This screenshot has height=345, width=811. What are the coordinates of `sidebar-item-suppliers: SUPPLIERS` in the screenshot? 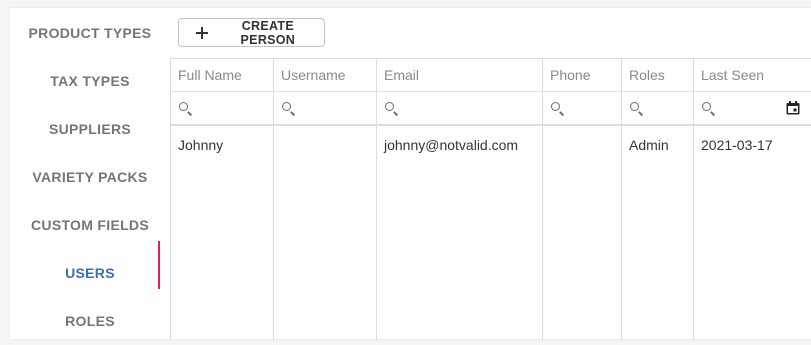 It's located at (90, 129).